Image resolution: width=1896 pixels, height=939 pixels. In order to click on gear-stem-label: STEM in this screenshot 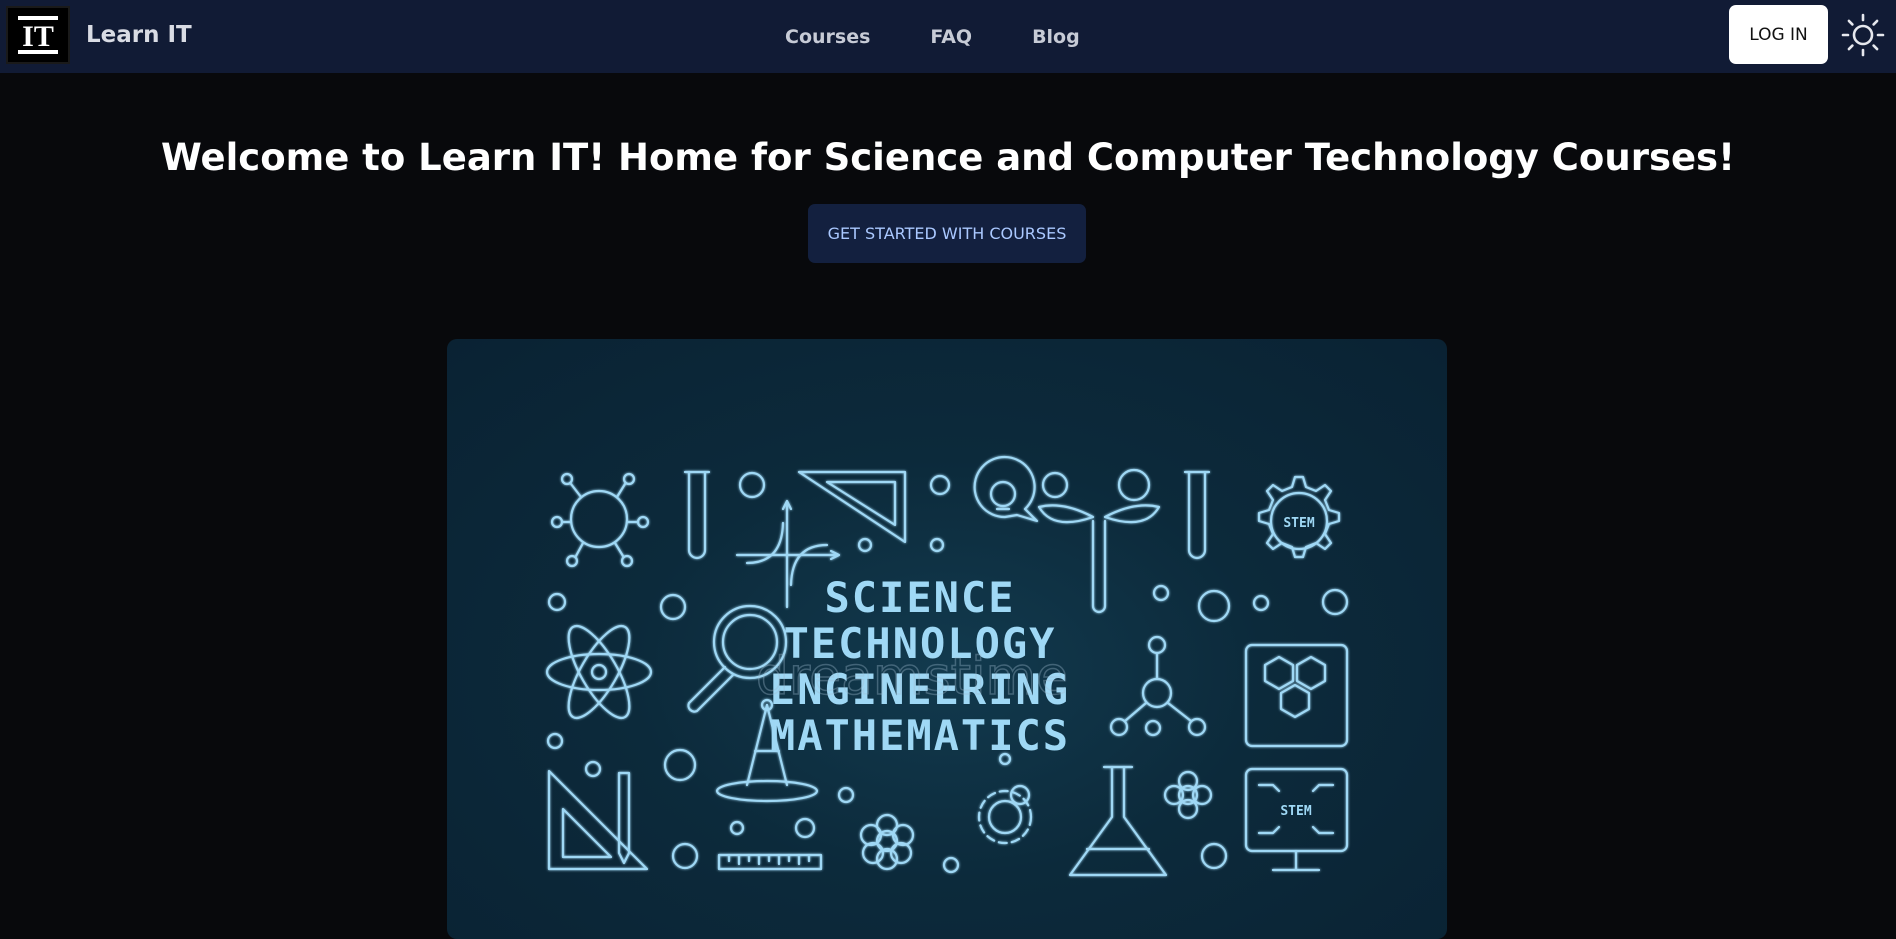, I will do `click(1298, 523)`.